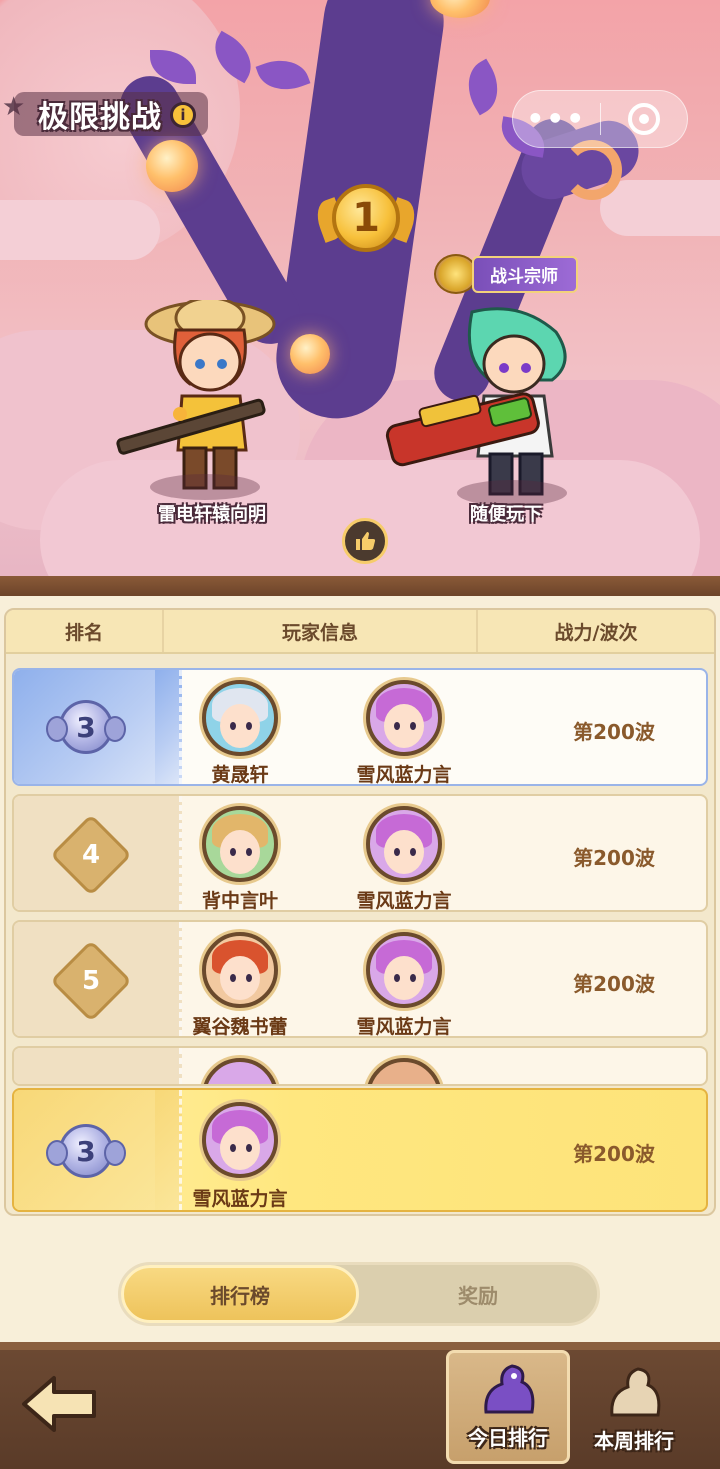  Describe the element at coordinates (360, 1346) in the screenshot. I see `bottom-bar-edge` at that location.